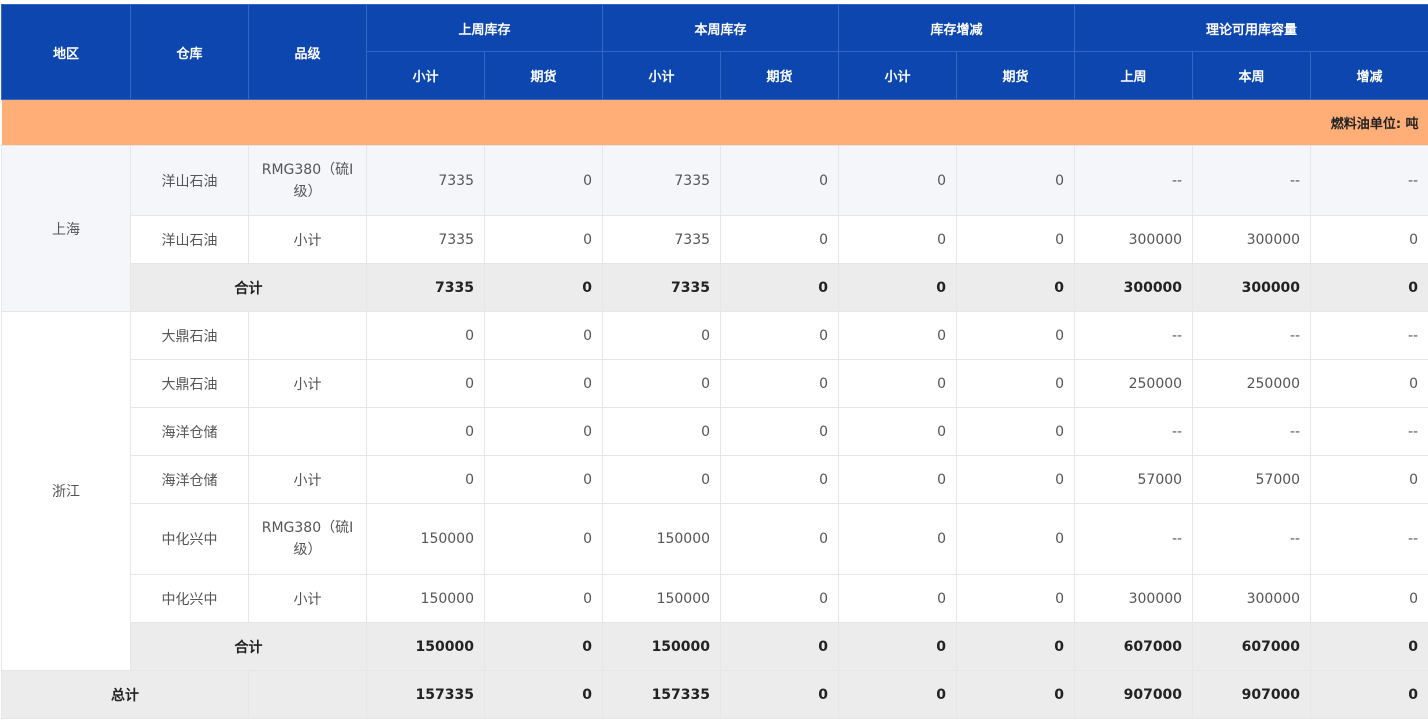  What do you see at coordinates (1251, 28) in the screenshot?
I see `header-theoretical-capacity: 理论可用库容量` at bounding box center [1251, 28].